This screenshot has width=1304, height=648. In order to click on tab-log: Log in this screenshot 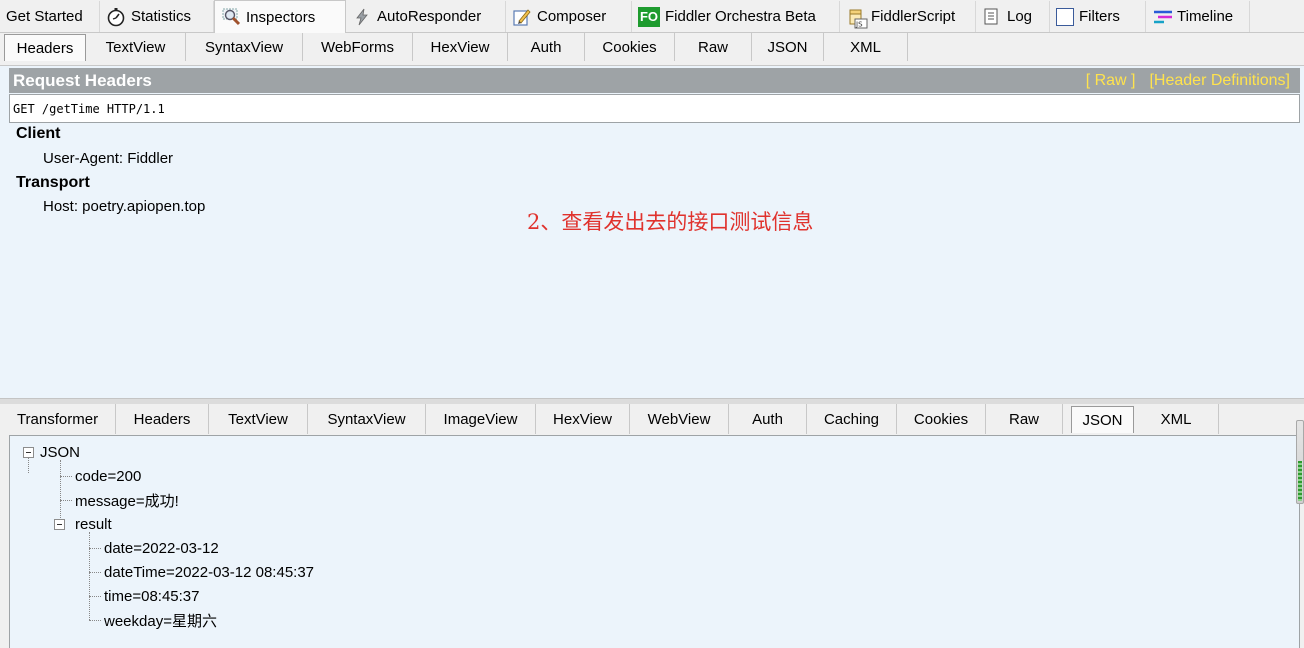, I will do `click(1013, 16)`.